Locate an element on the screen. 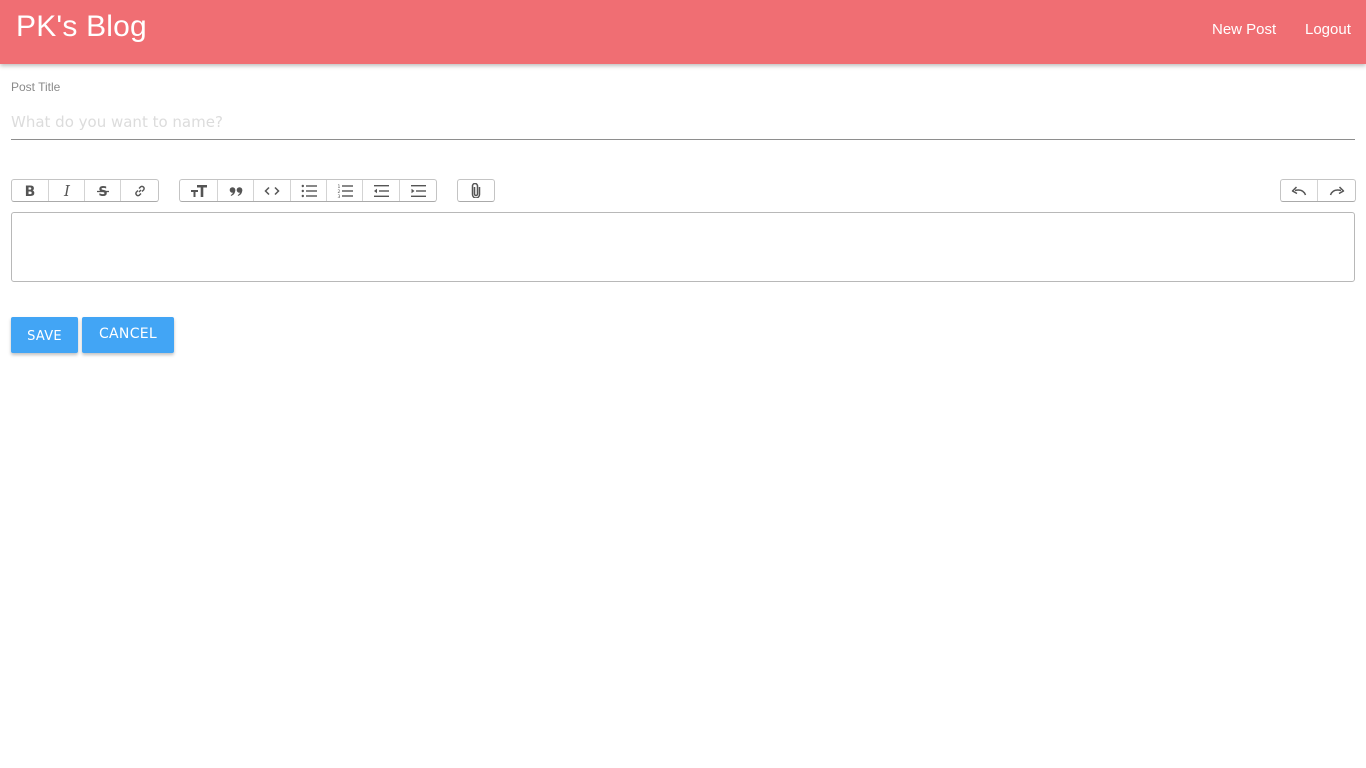 This screenshot has width=1366, height=768. bold-icon: B is located at coordinates (30, 191).